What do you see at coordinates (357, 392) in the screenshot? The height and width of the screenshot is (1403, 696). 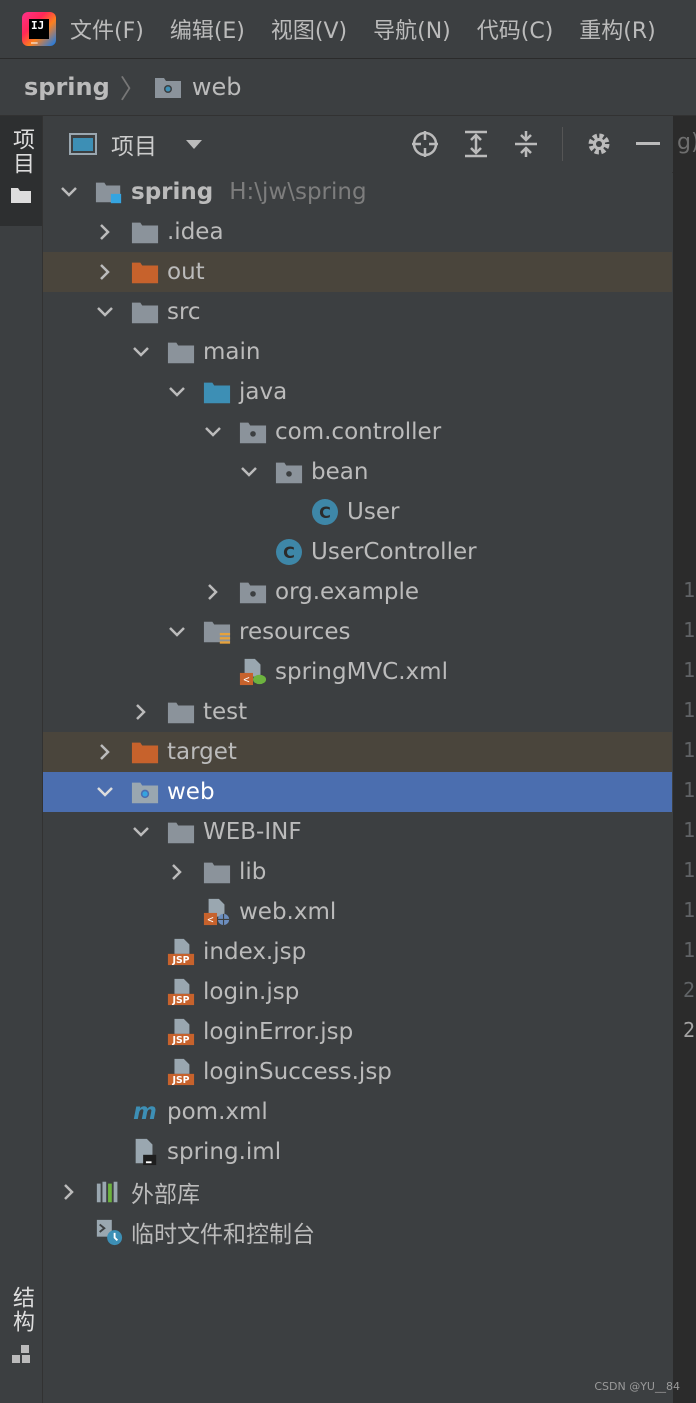 I see `tree-row-java: java` at bounding box center [357, 392].